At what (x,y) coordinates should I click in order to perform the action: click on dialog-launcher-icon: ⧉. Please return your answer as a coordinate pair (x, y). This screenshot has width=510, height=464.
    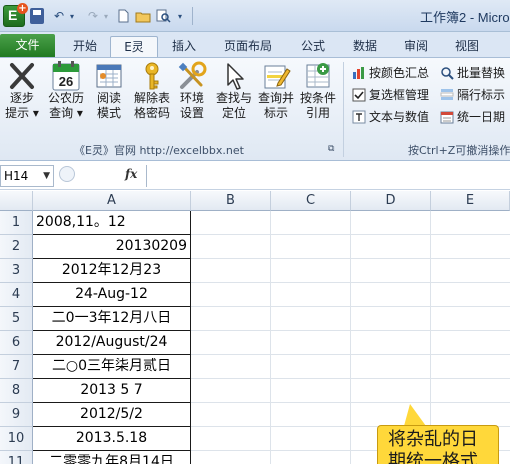
    Looking at the image, I should click on (331, 149).